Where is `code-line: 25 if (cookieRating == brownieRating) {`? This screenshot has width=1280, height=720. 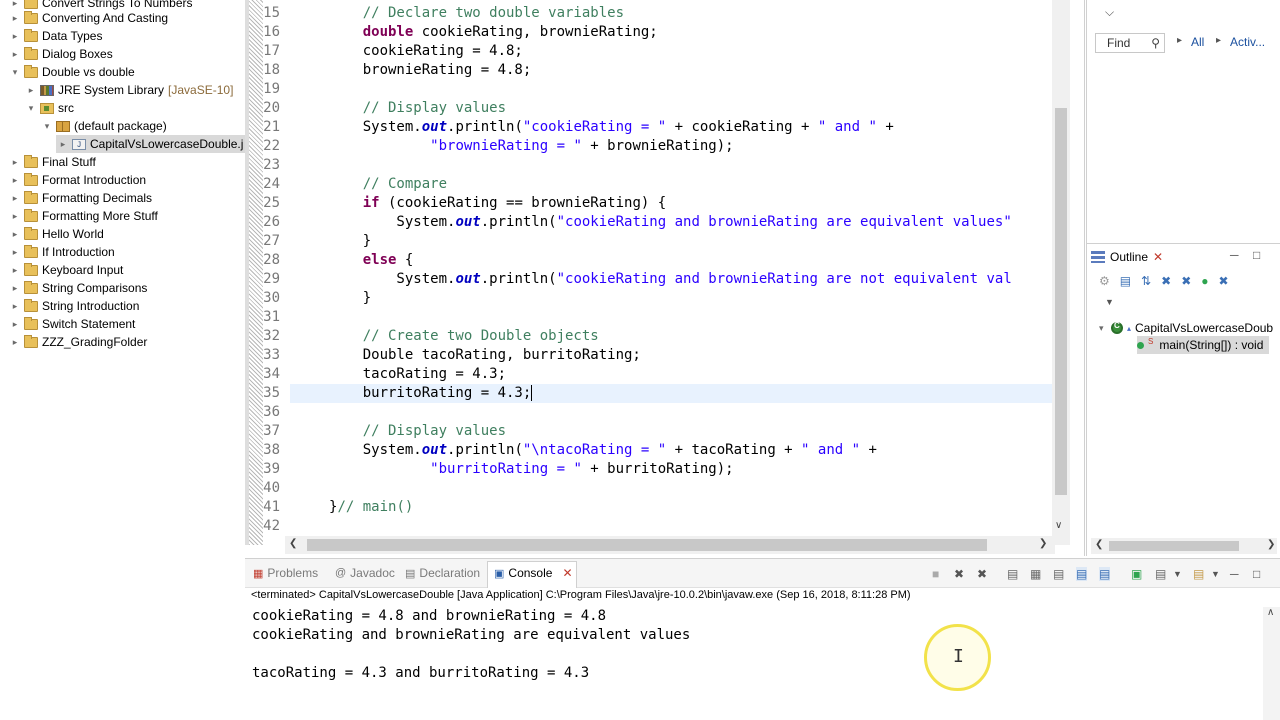 code-line: 25 if (cookieRating == brownieRating) { is located at coordinates (648, 203).